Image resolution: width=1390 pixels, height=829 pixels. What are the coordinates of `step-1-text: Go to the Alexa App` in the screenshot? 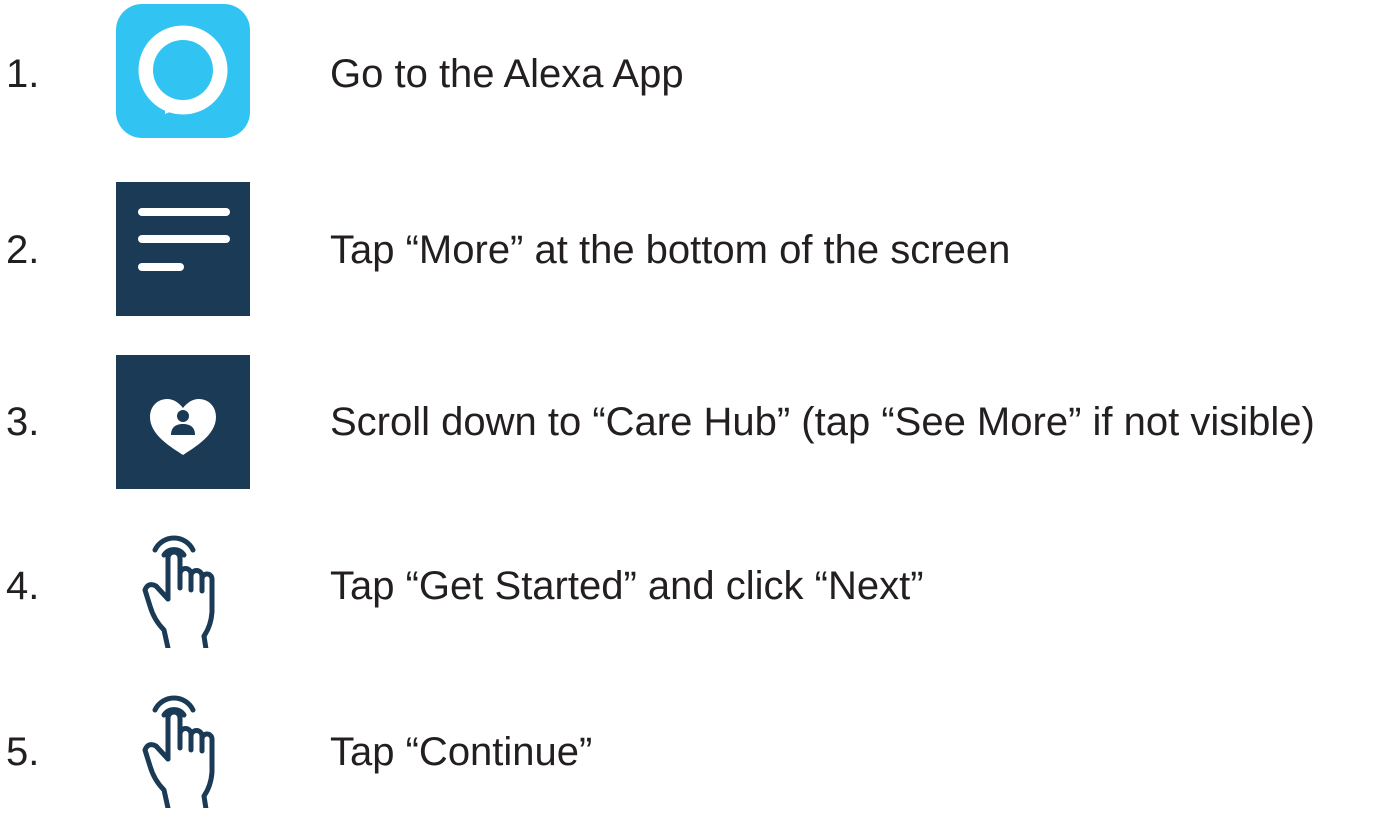 It's located at (507, 74).